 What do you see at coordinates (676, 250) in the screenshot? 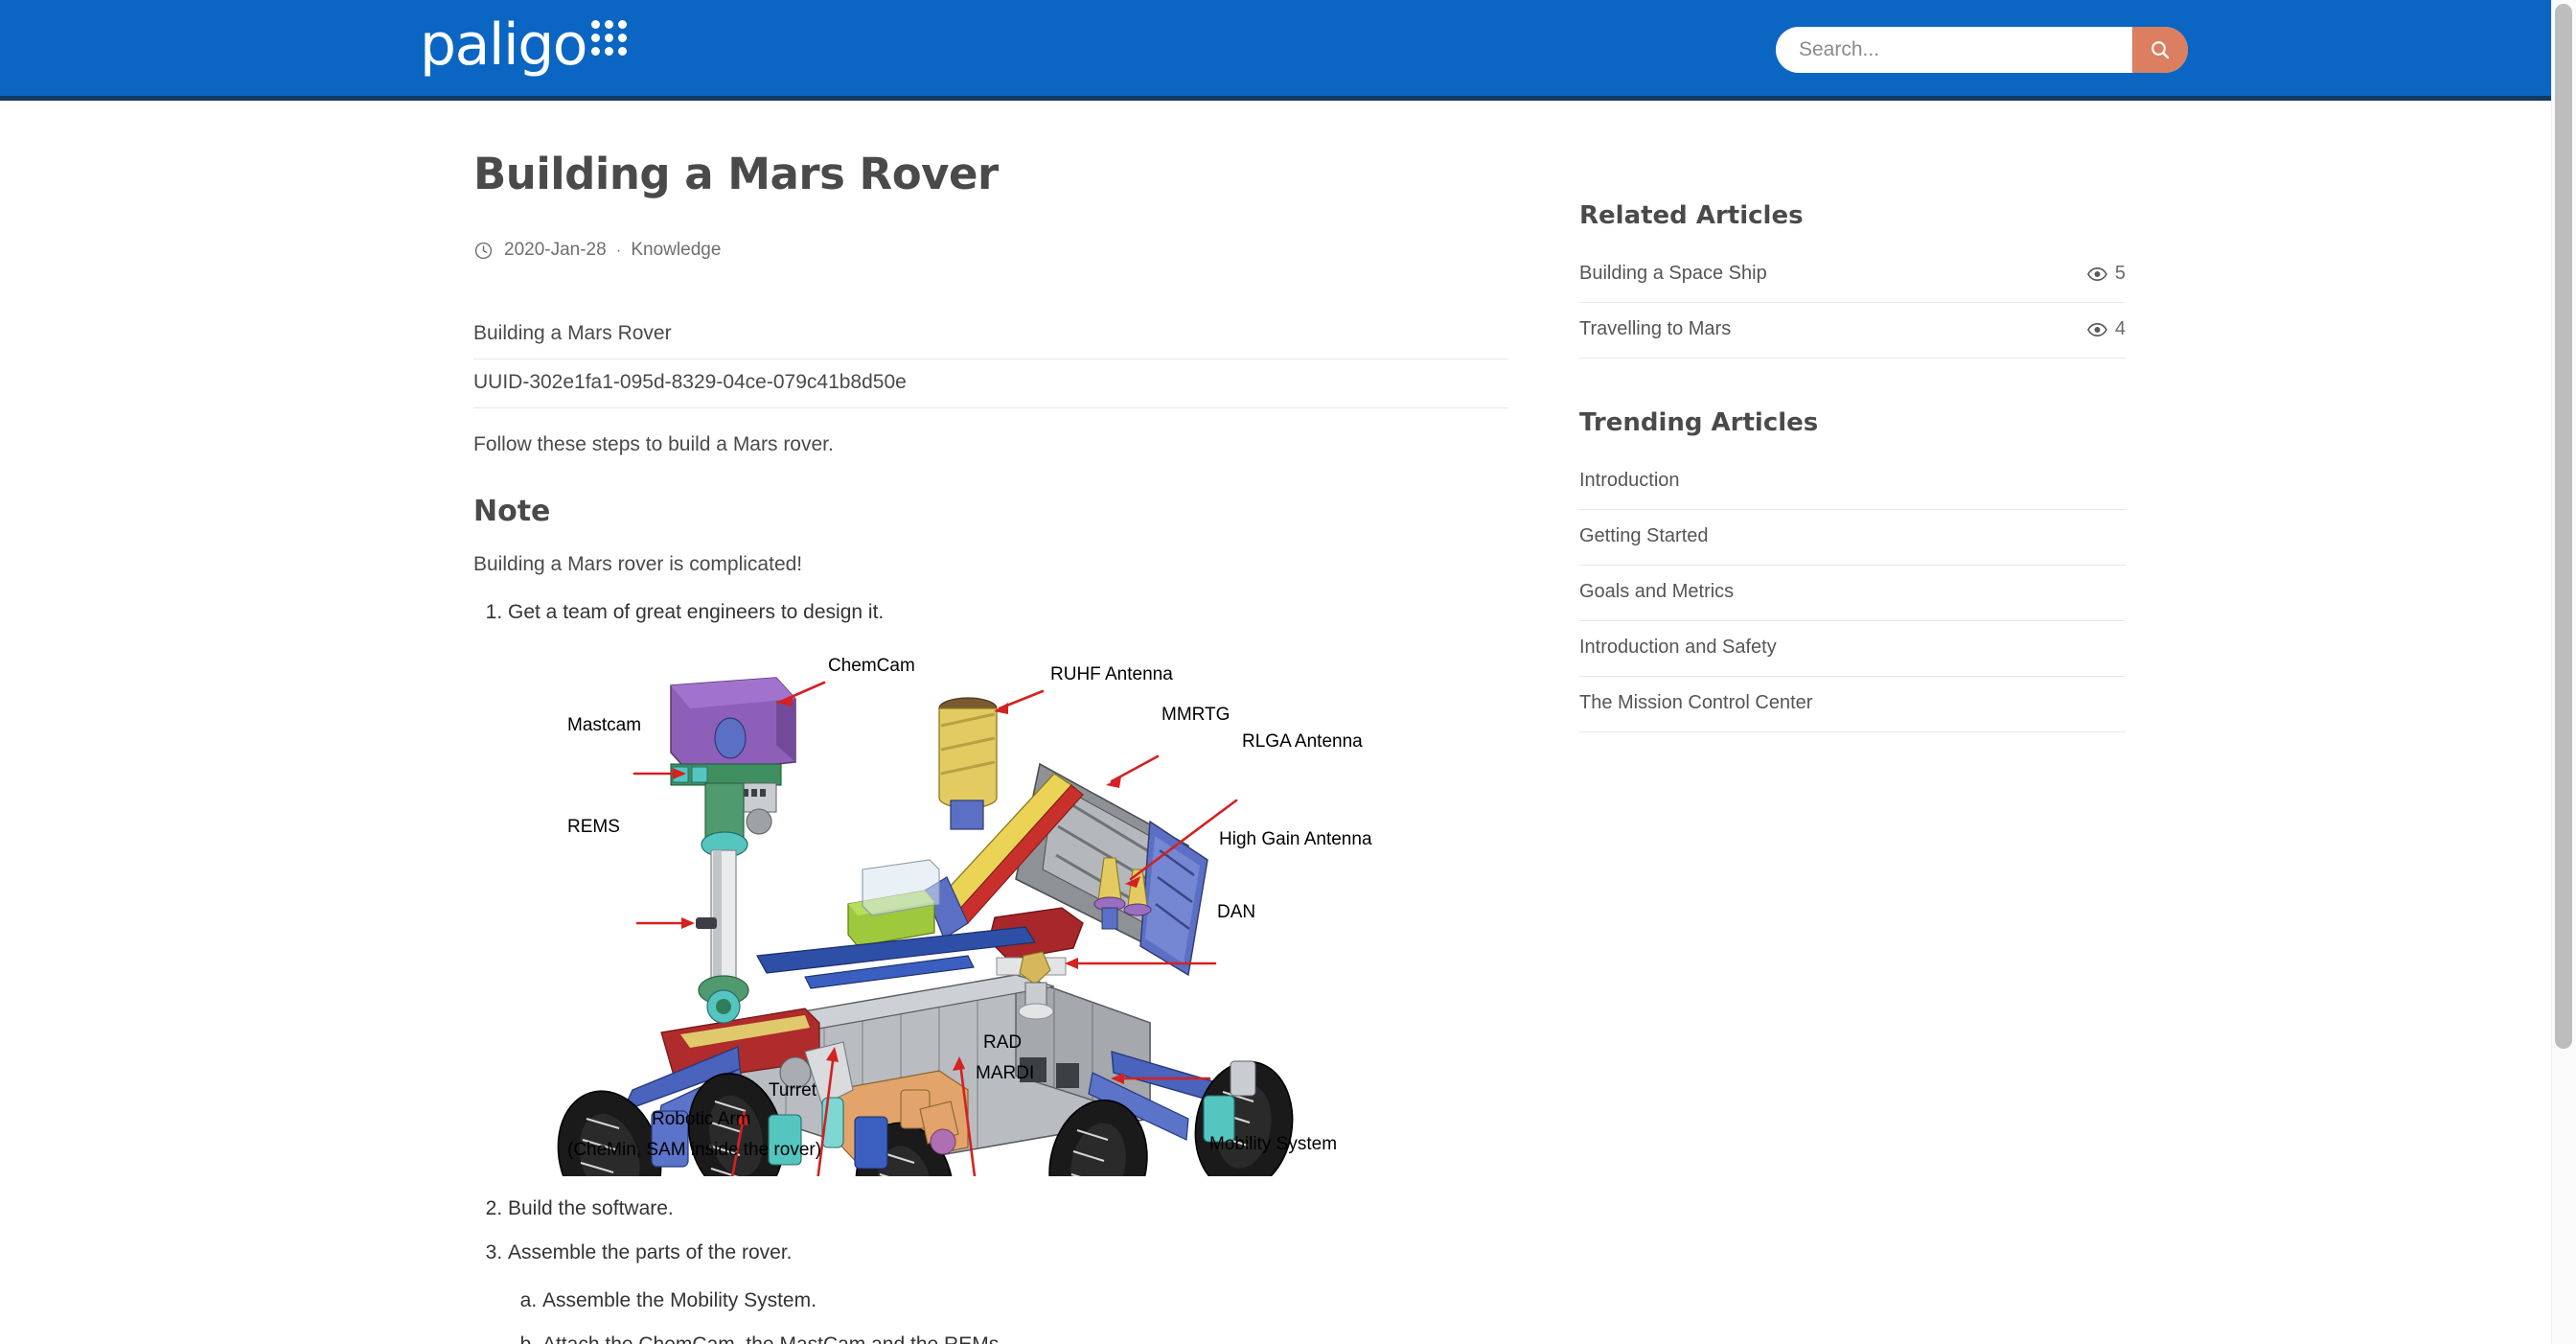
I see `article-category: Knowledge` at bounding box center [676, 250].